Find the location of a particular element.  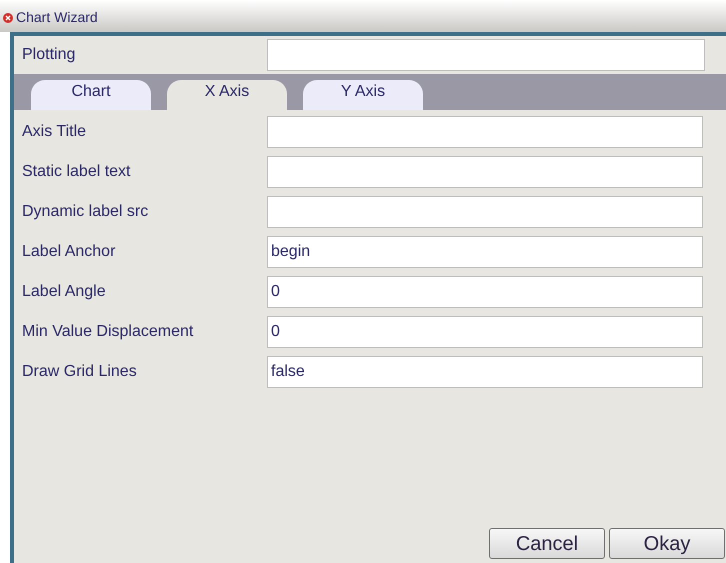

field-label: Label Angle is located at coordinates (64, 292).